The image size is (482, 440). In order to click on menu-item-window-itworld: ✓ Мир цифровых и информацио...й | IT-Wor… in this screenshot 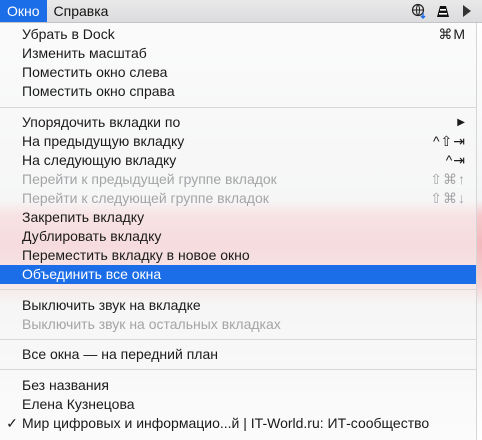, I will do `click(238, 423)`.